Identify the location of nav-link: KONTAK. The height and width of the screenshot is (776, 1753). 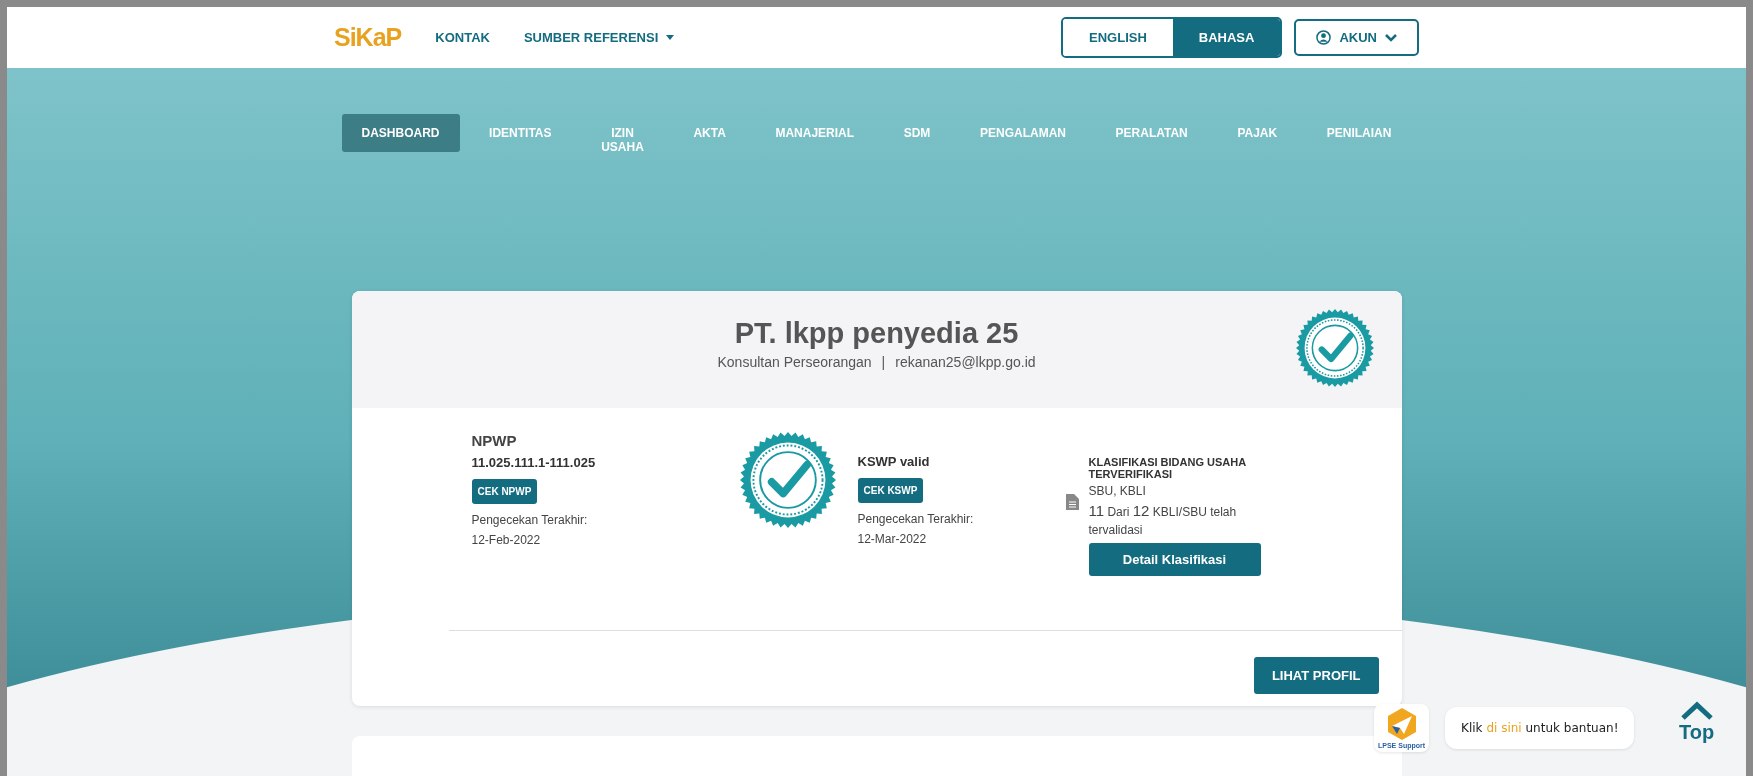
(462, 37).